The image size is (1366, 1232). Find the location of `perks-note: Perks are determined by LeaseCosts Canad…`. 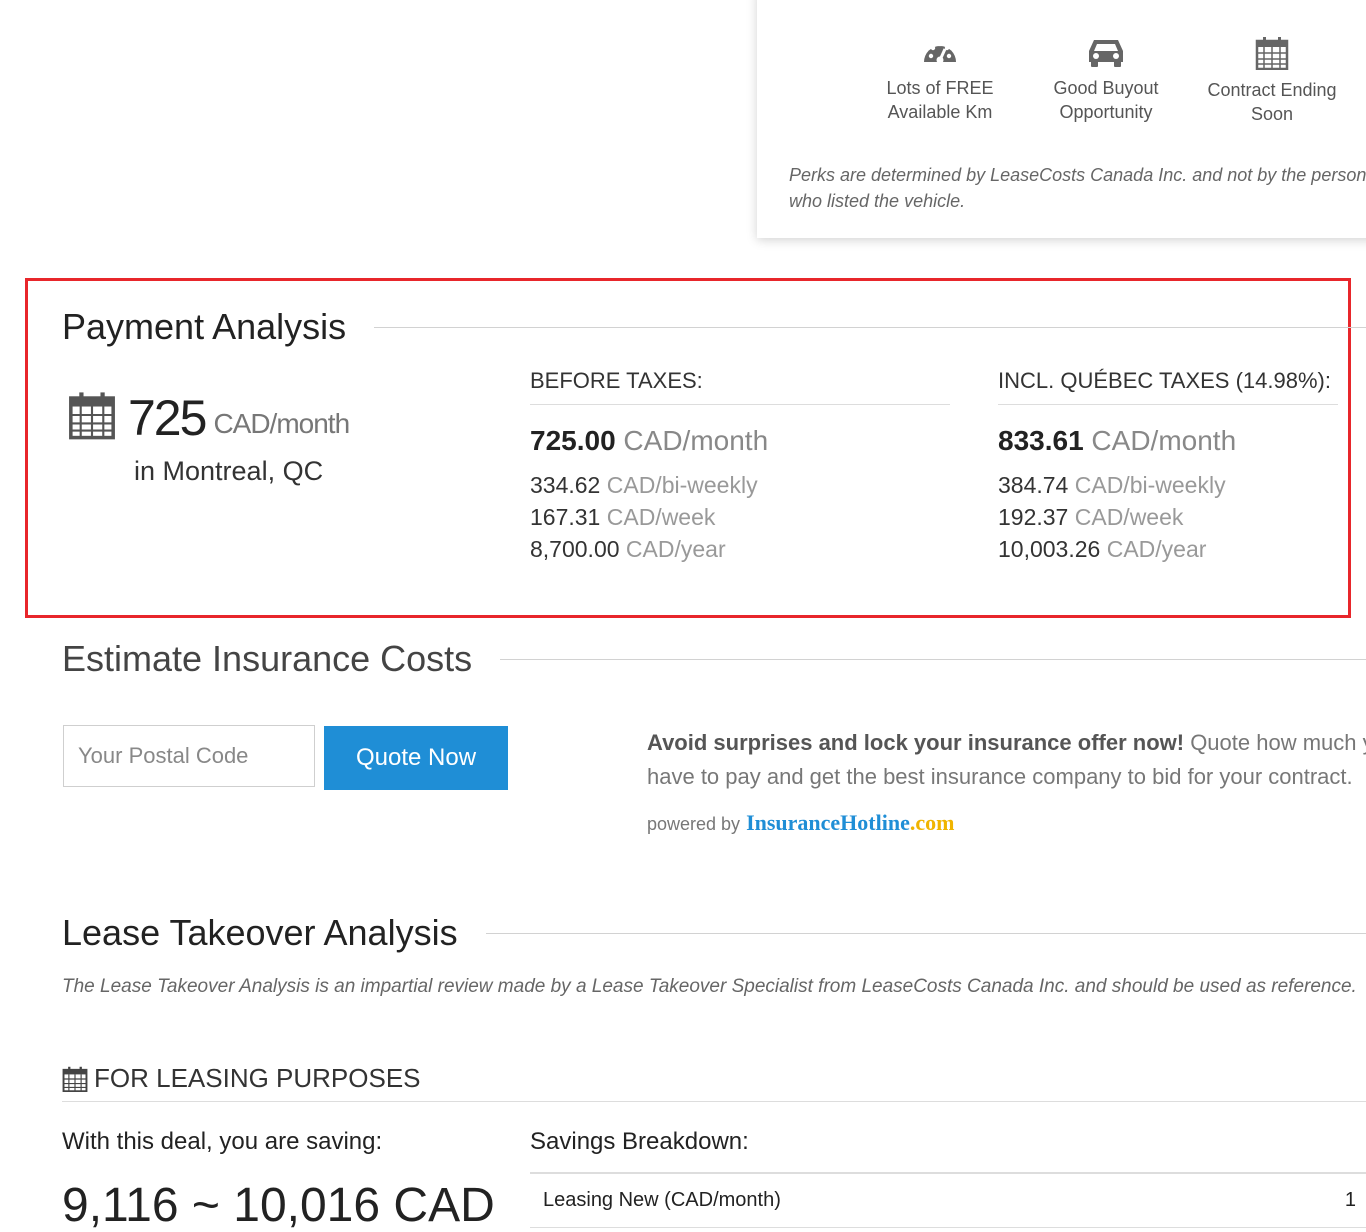

perks-note: Perks are determined by LeaseCosts Canad… is located at coordinates (1077, 188).